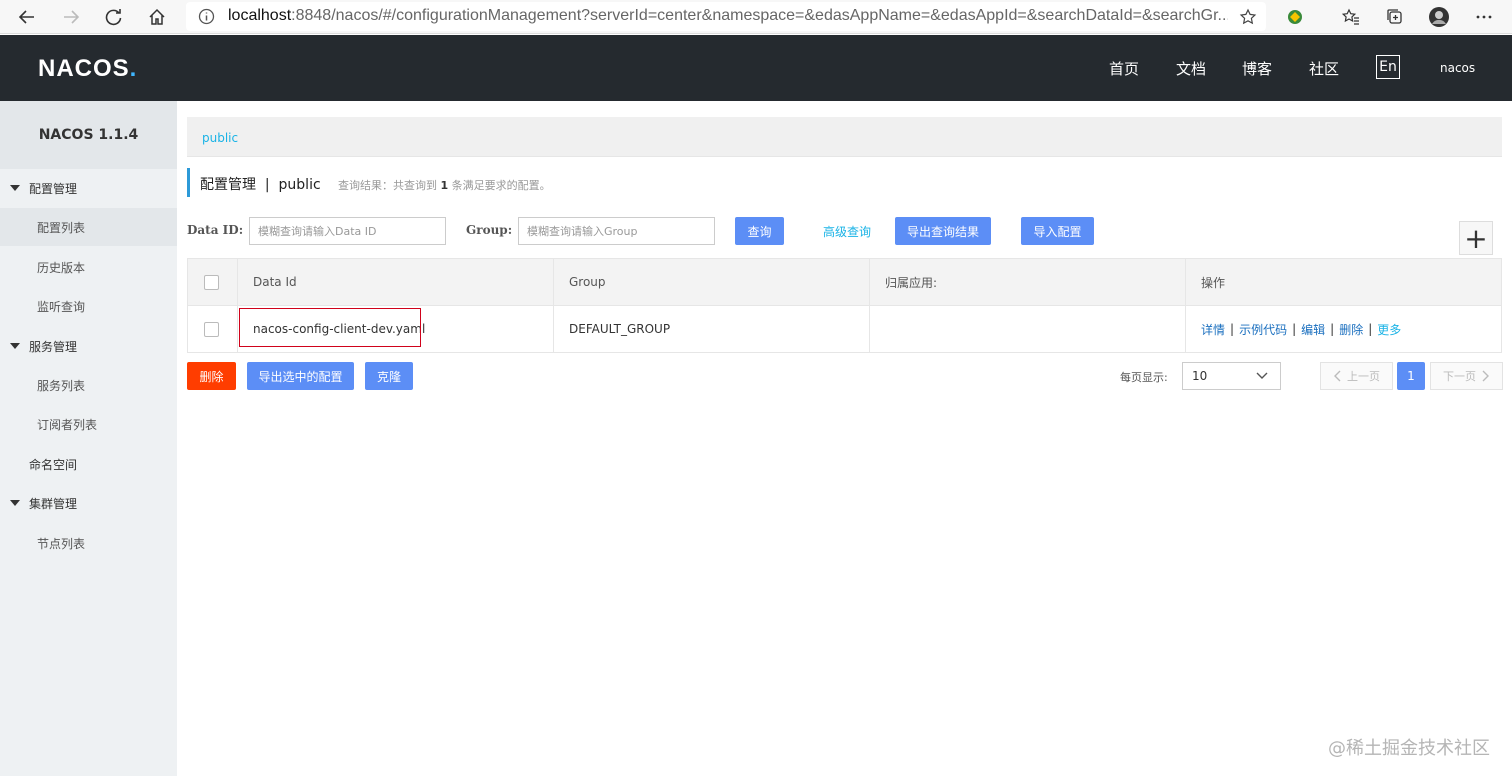 The height and width of the screenshot is (776, 1512). I want to click on cell-group: DEFAULT_GROUP, so click(712, 329).